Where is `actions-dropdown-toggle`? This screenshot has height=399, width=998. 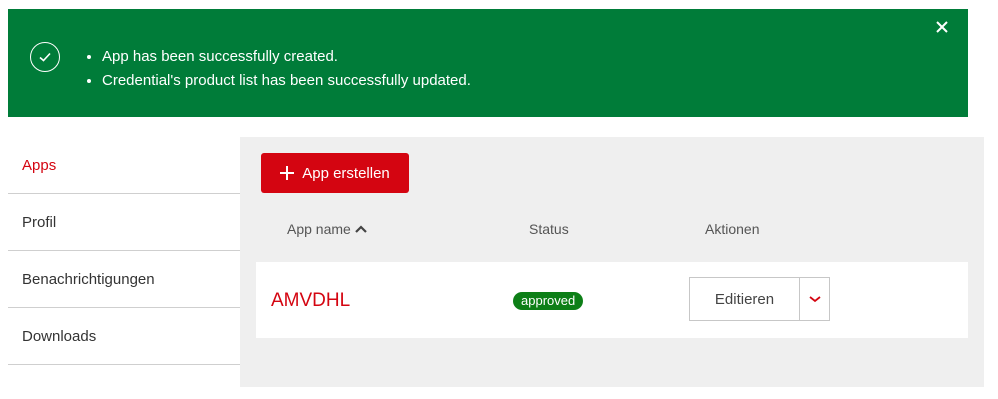
actions-dropdown-toggle is located at coordinates (815, 299).